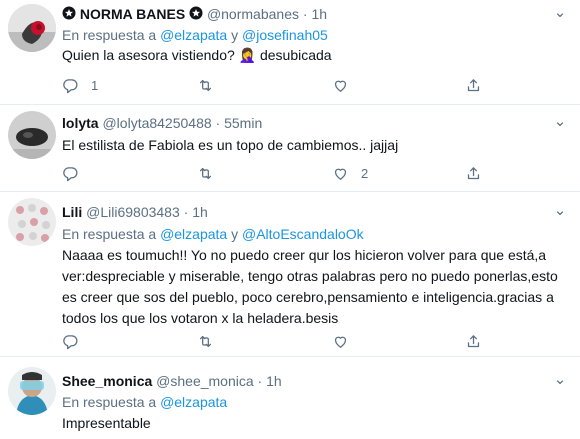 This screenshot has height=439, width=580. I want to click on display-name: lolyta, so click(80, 123).